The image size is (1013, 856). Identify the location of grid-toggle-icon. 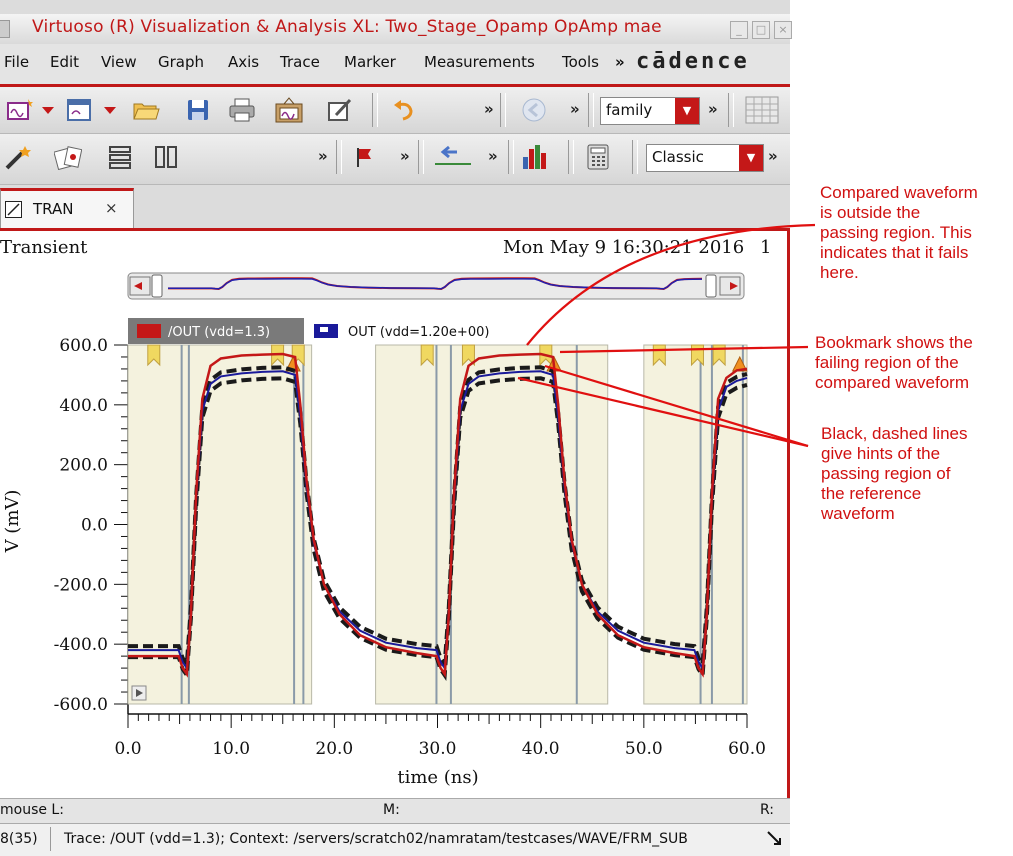
(762, 110).